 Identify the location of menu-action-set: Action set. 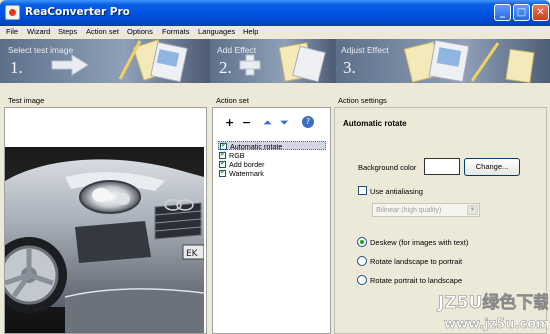
(102, 31).